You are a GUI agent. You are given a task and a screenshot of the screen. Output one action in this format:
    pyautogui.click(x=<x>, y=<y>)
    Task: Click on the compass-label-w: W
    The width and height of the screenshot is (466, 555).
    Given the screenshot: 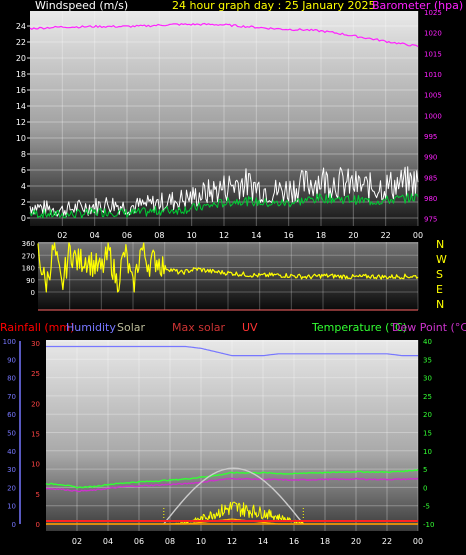 What is the action you would take?
    pyautogui.click(x=441, y=259)
    